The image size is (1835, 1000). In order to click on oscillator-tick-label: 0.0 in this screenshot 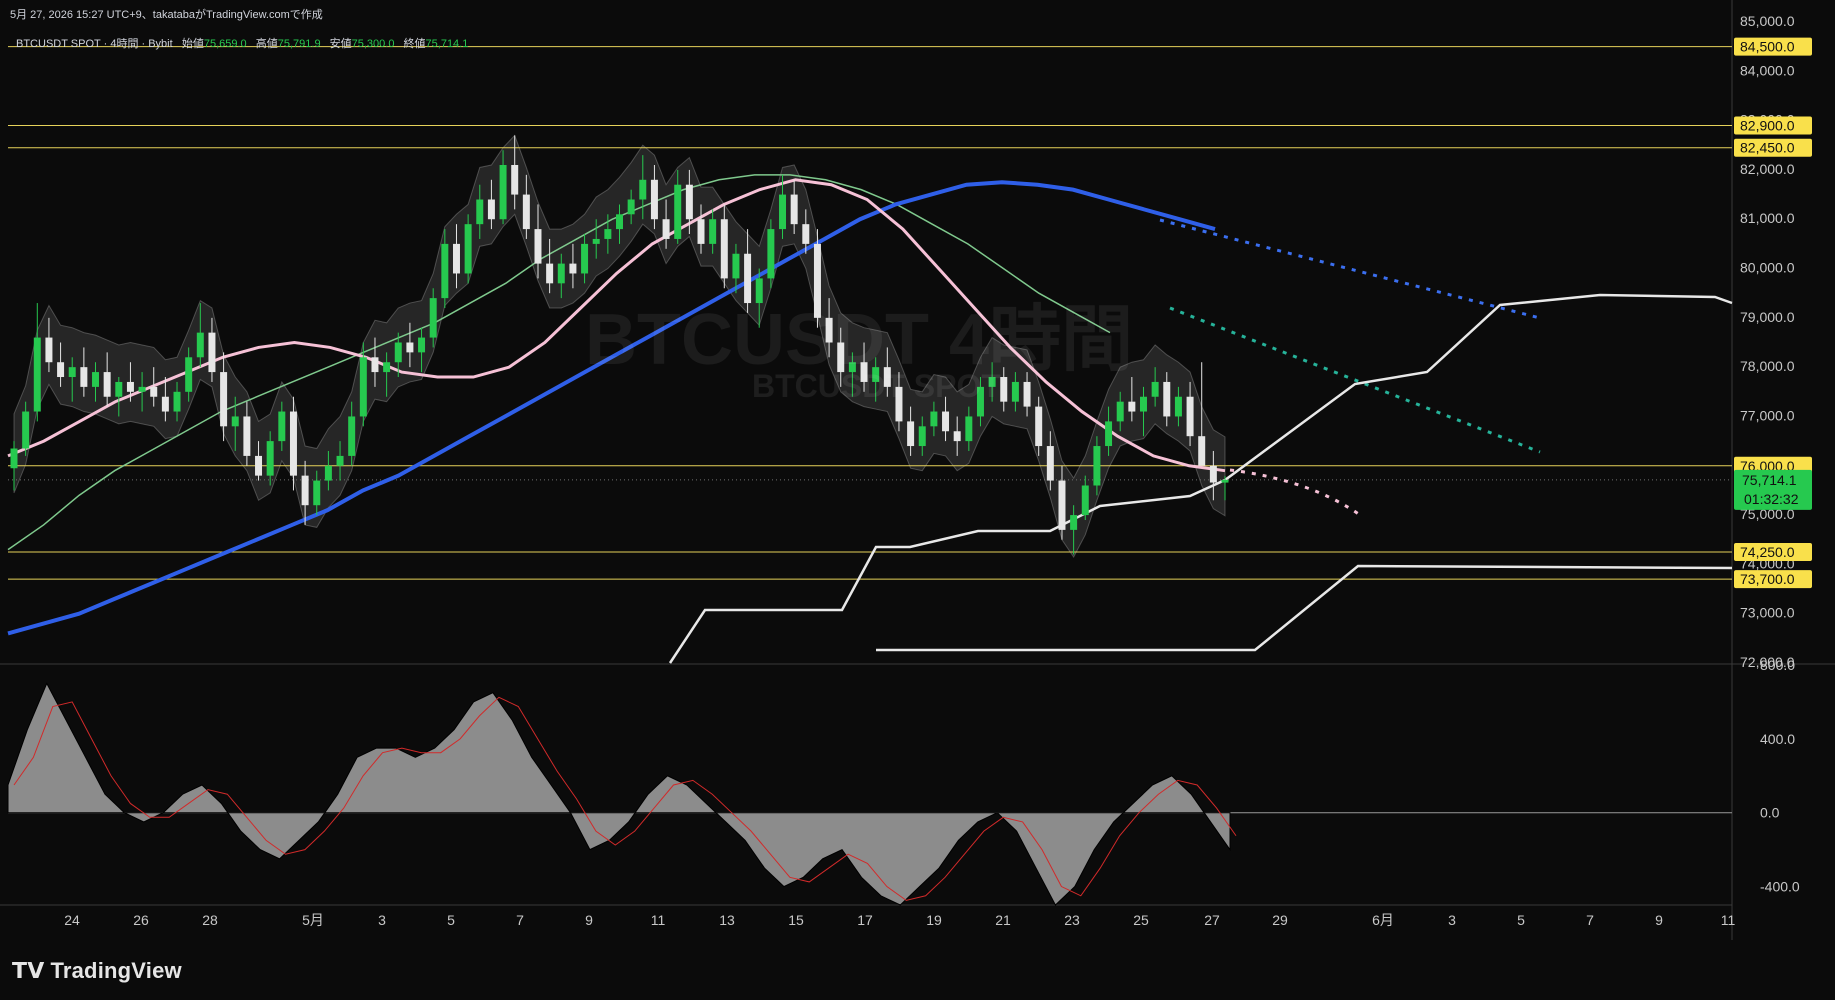, I will do `click(1770, 813)`.